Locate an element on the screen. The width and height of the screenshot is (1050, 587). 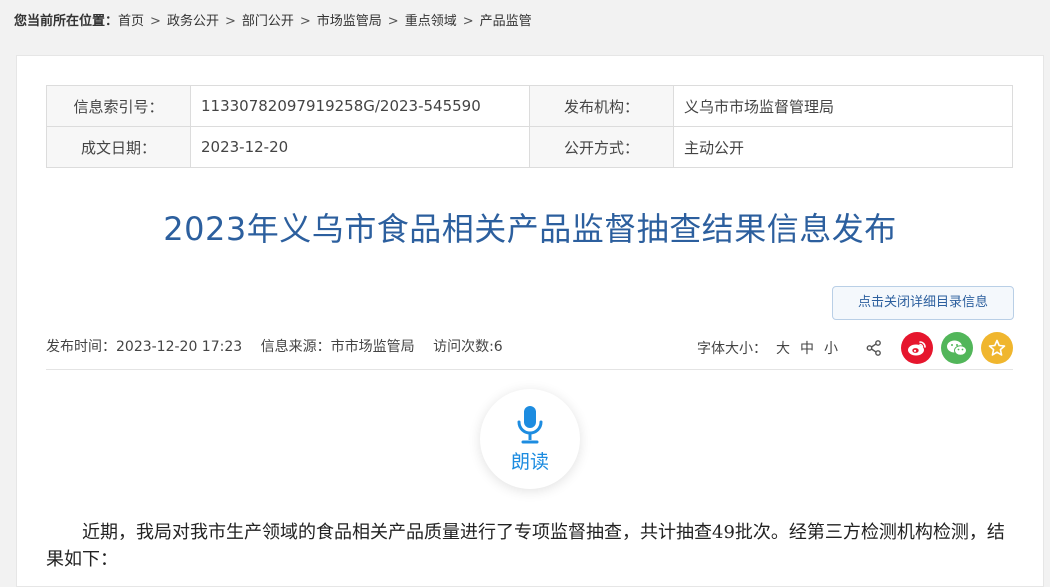
read-aloud-label: 朗读 is located at coordinates (529, 461).